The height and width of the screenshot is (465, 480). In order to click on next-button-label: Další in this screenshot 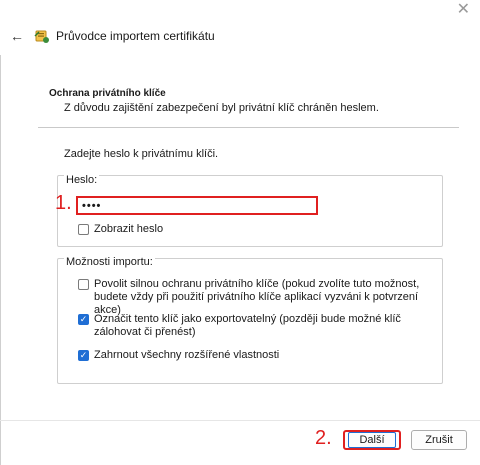, I will do `click(372, 440)`.